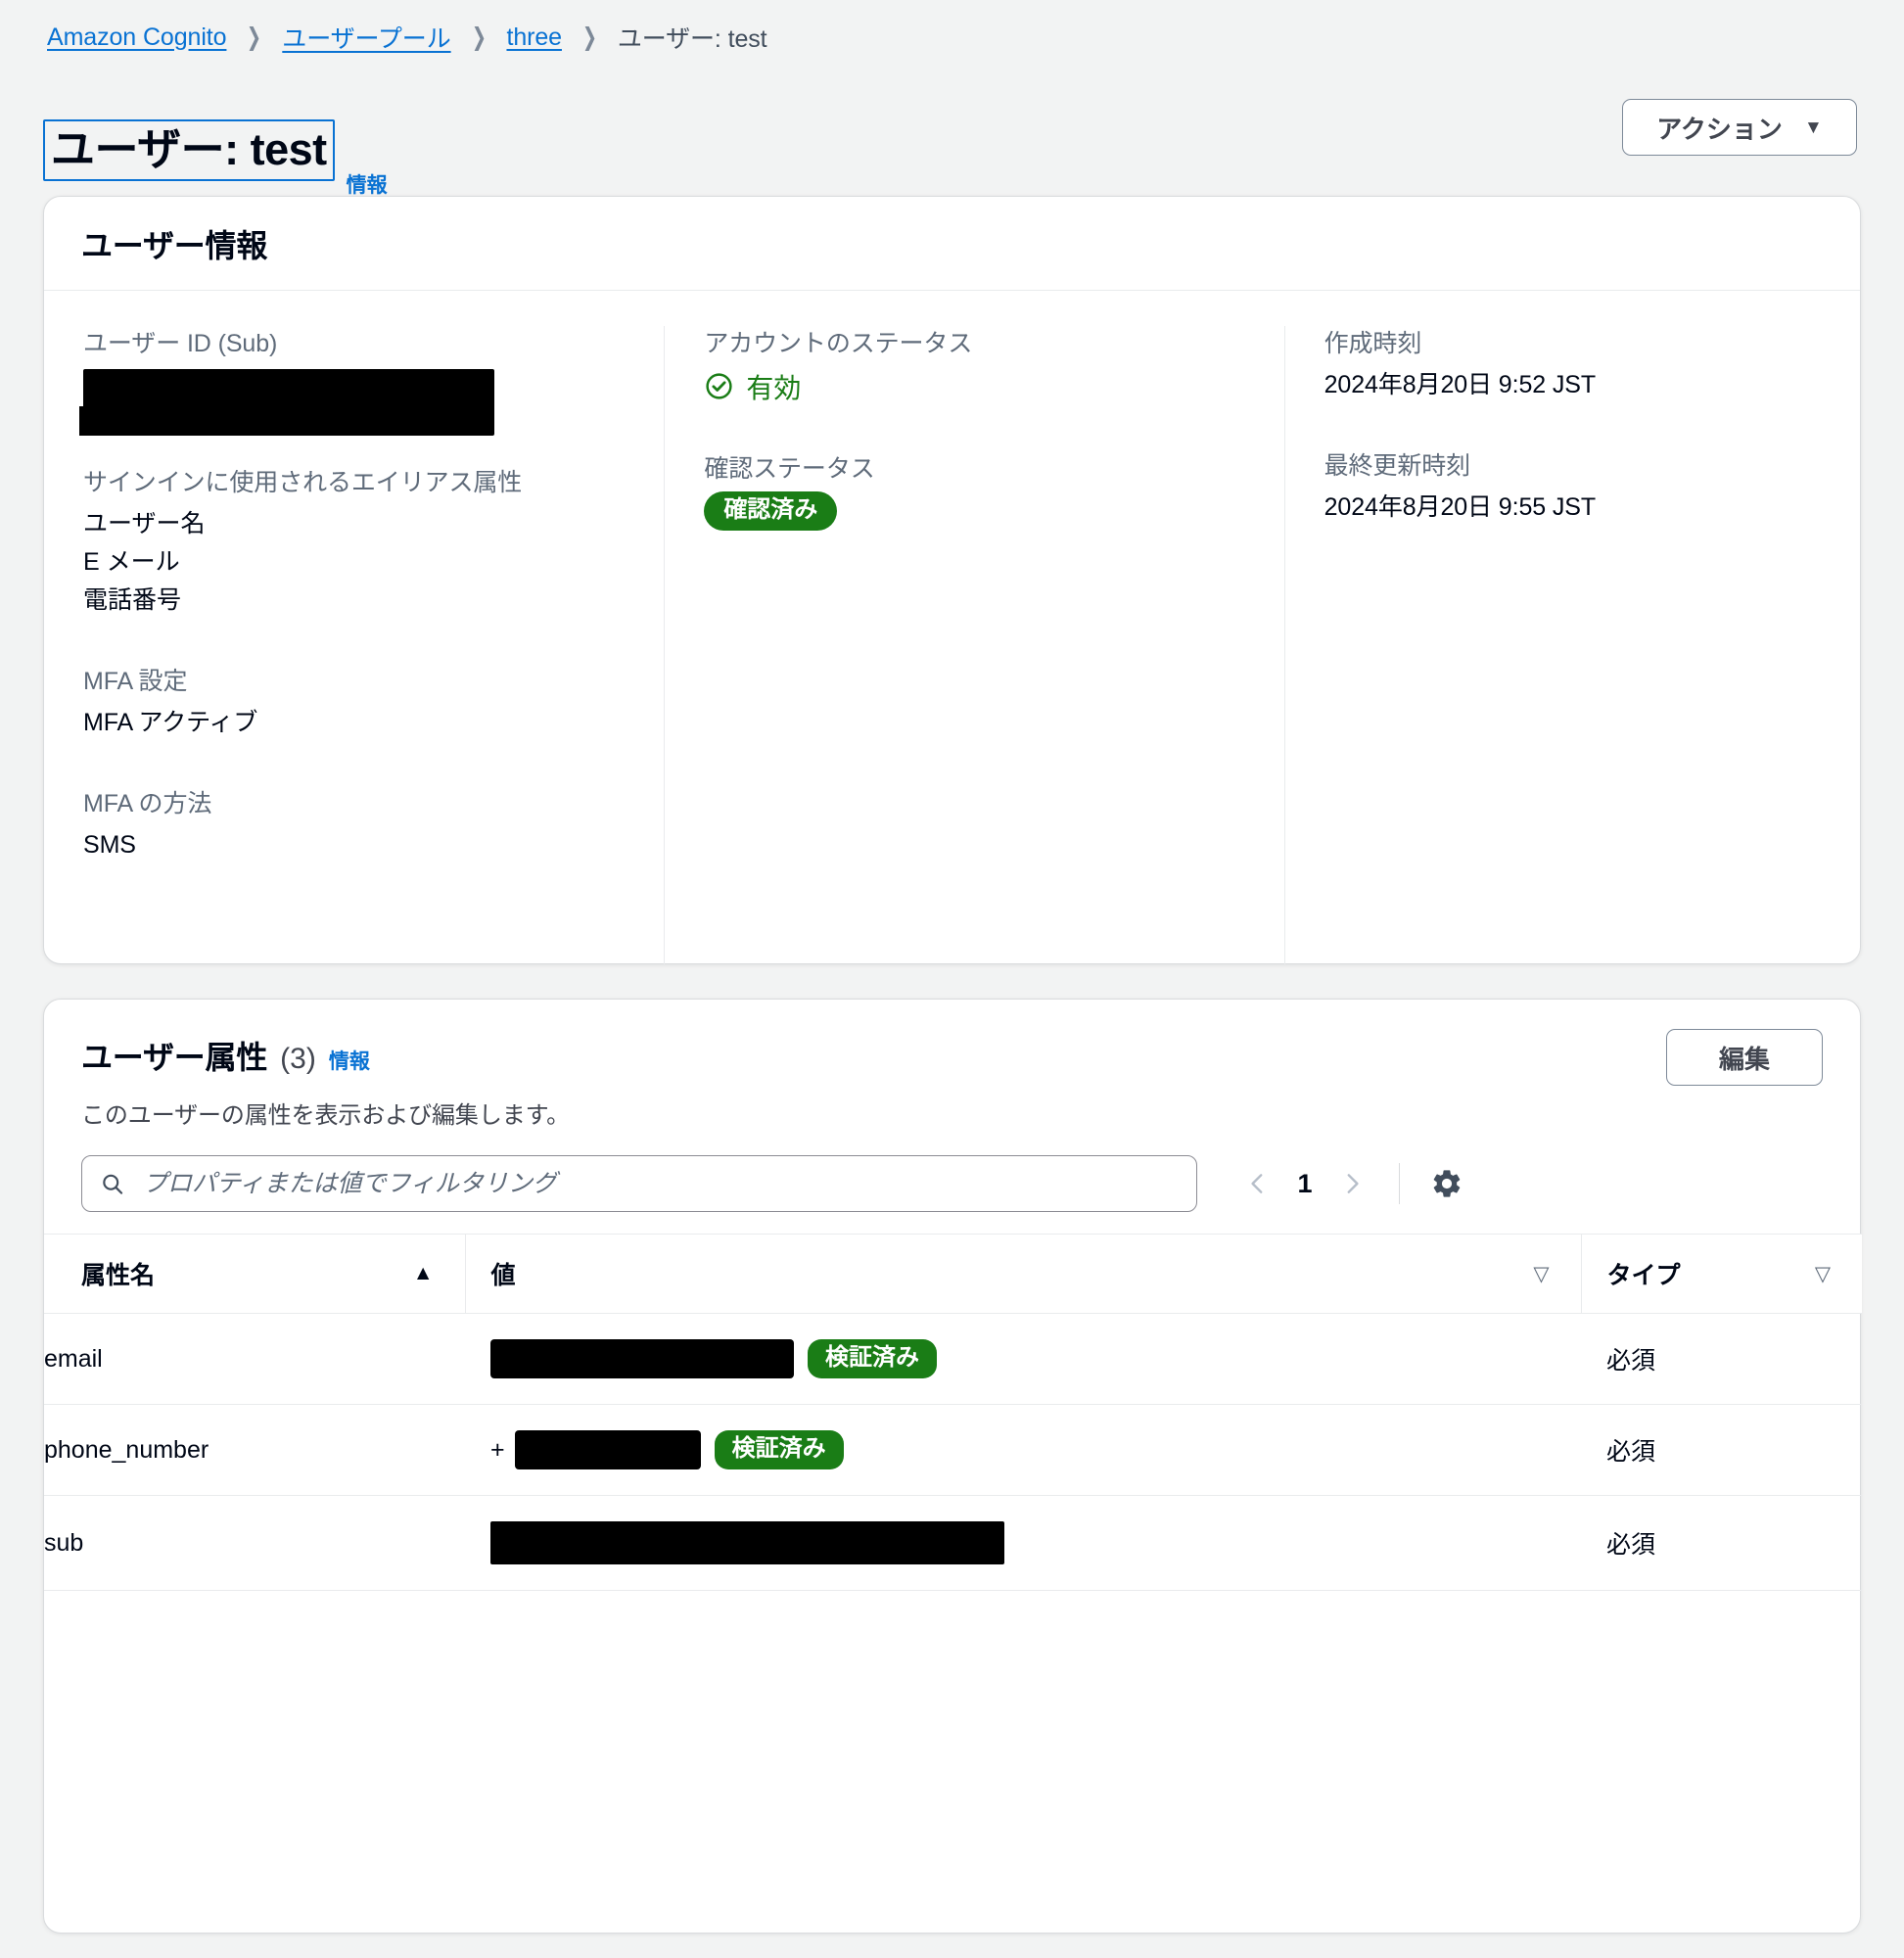 Image resolution: width=1904 pixels, height=1958 pixels. I want to click on table-header-row: 属性名 ▲ 値 ▽ タイプ ▽, so click(953, 1274).